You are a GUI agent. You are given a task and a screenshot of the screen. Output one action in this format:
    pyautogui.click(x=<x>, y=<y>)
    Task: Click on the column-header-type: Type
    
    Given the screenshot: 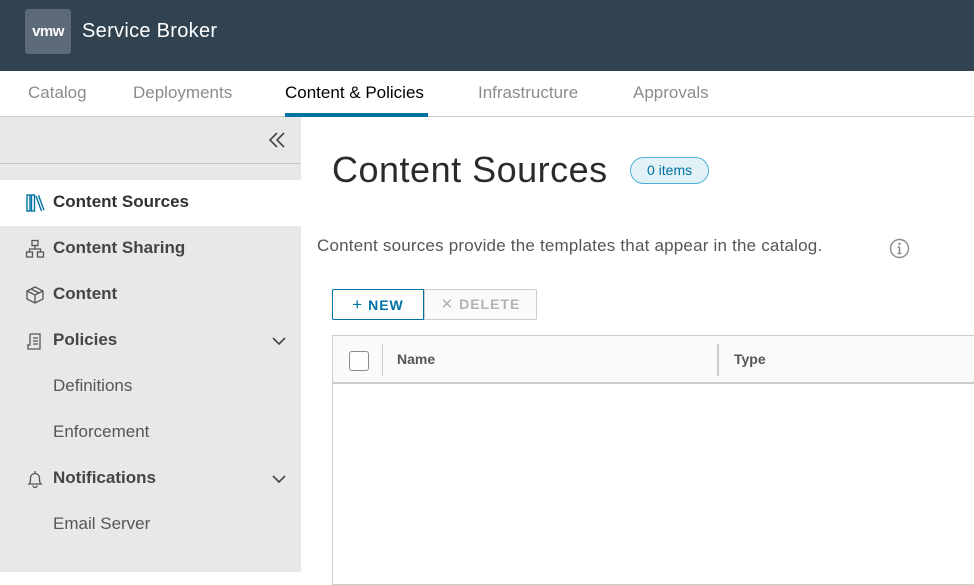 What is the action you would take?
    pyautogui.click(x=750, y=359)
    